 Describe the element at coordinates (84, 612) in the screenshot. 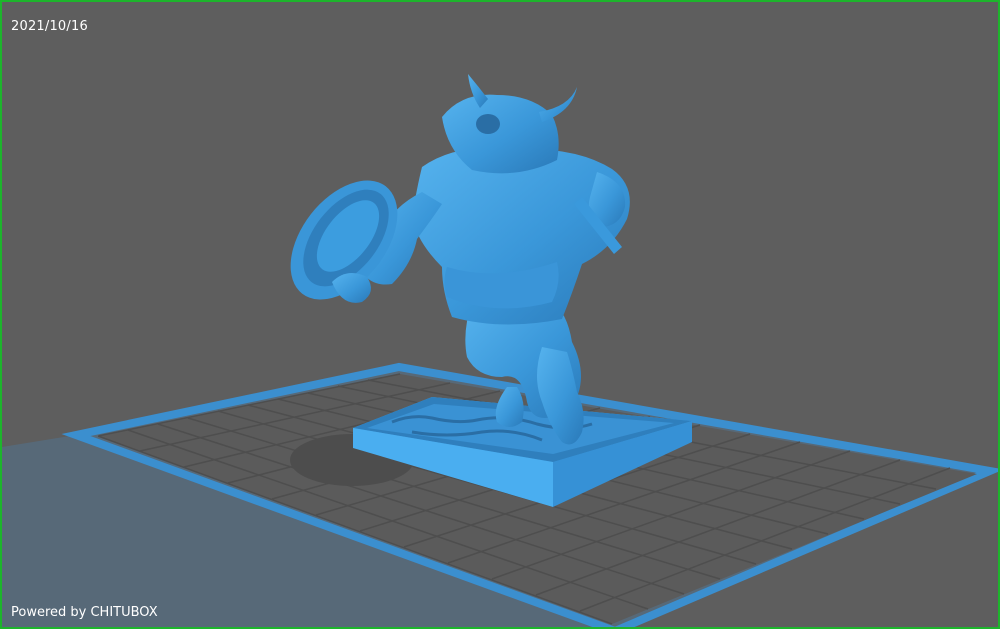

I see `powered-by-label: Powered by CHITUBOX` at that location.